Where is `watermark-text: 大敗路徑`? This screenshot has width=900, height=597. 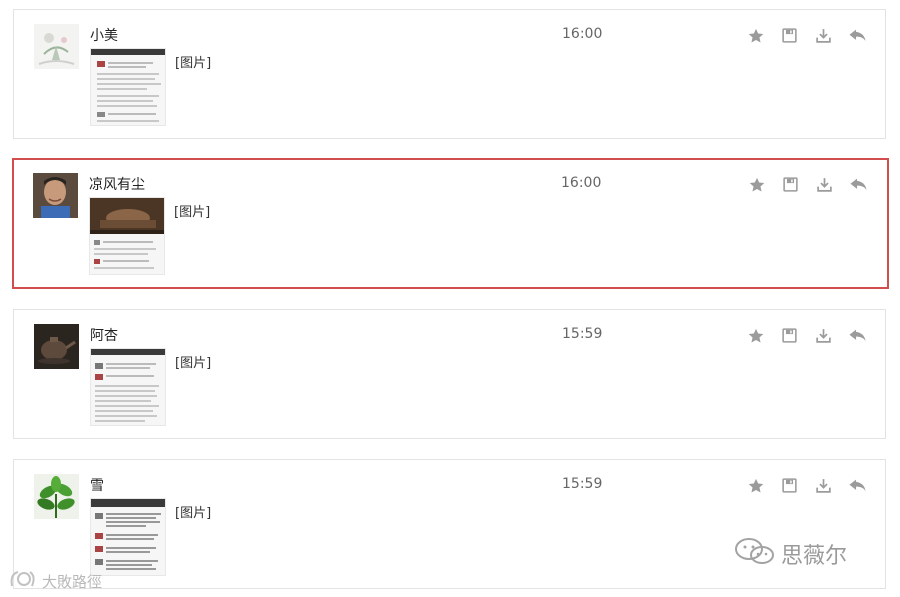 watermark-text: 大敗路徑 is located at coordinates (72, 581).